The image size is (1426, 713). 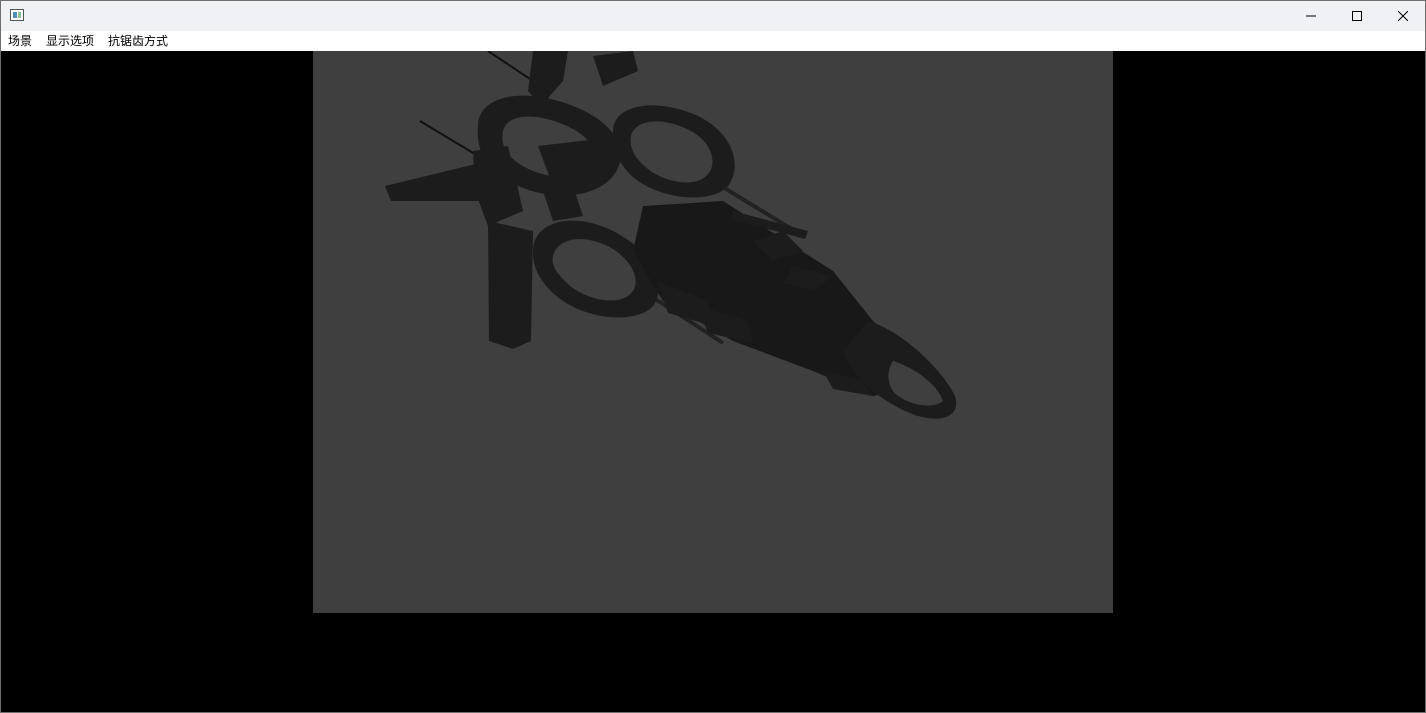 What do you see at coordinates (713, 41) in the screenshot?
I see `menu-bar: 场景 显示选项 抗锯齿方式` at bounding box center [713, 41].